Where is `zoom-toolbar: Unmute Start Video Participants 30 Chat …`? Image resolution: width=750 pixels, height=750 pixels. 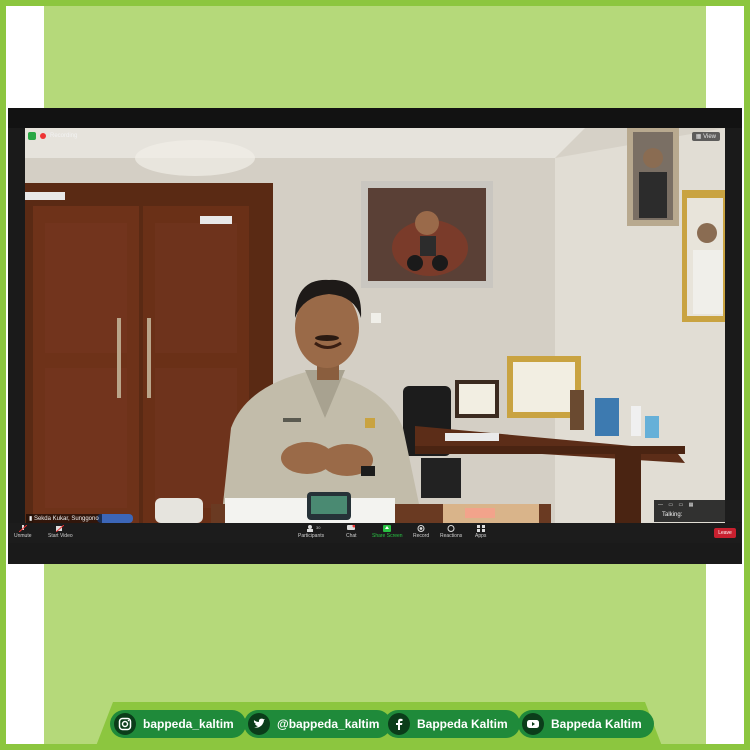 zoom-toolbar: Unmute Start Video Participants 30 Chat … is located at coordinates (375, 533).